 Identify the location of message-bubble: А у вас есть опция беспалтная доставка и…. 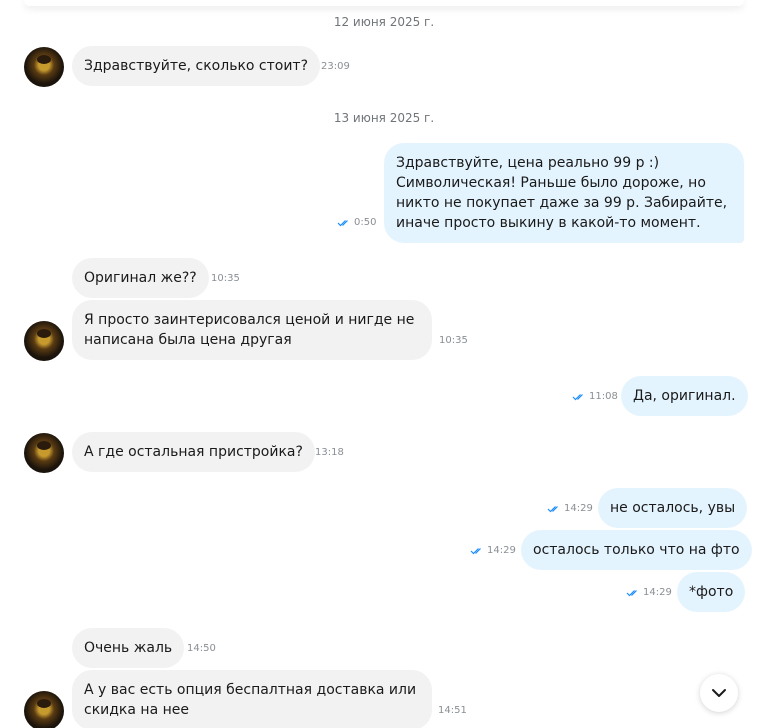
(252, 699).